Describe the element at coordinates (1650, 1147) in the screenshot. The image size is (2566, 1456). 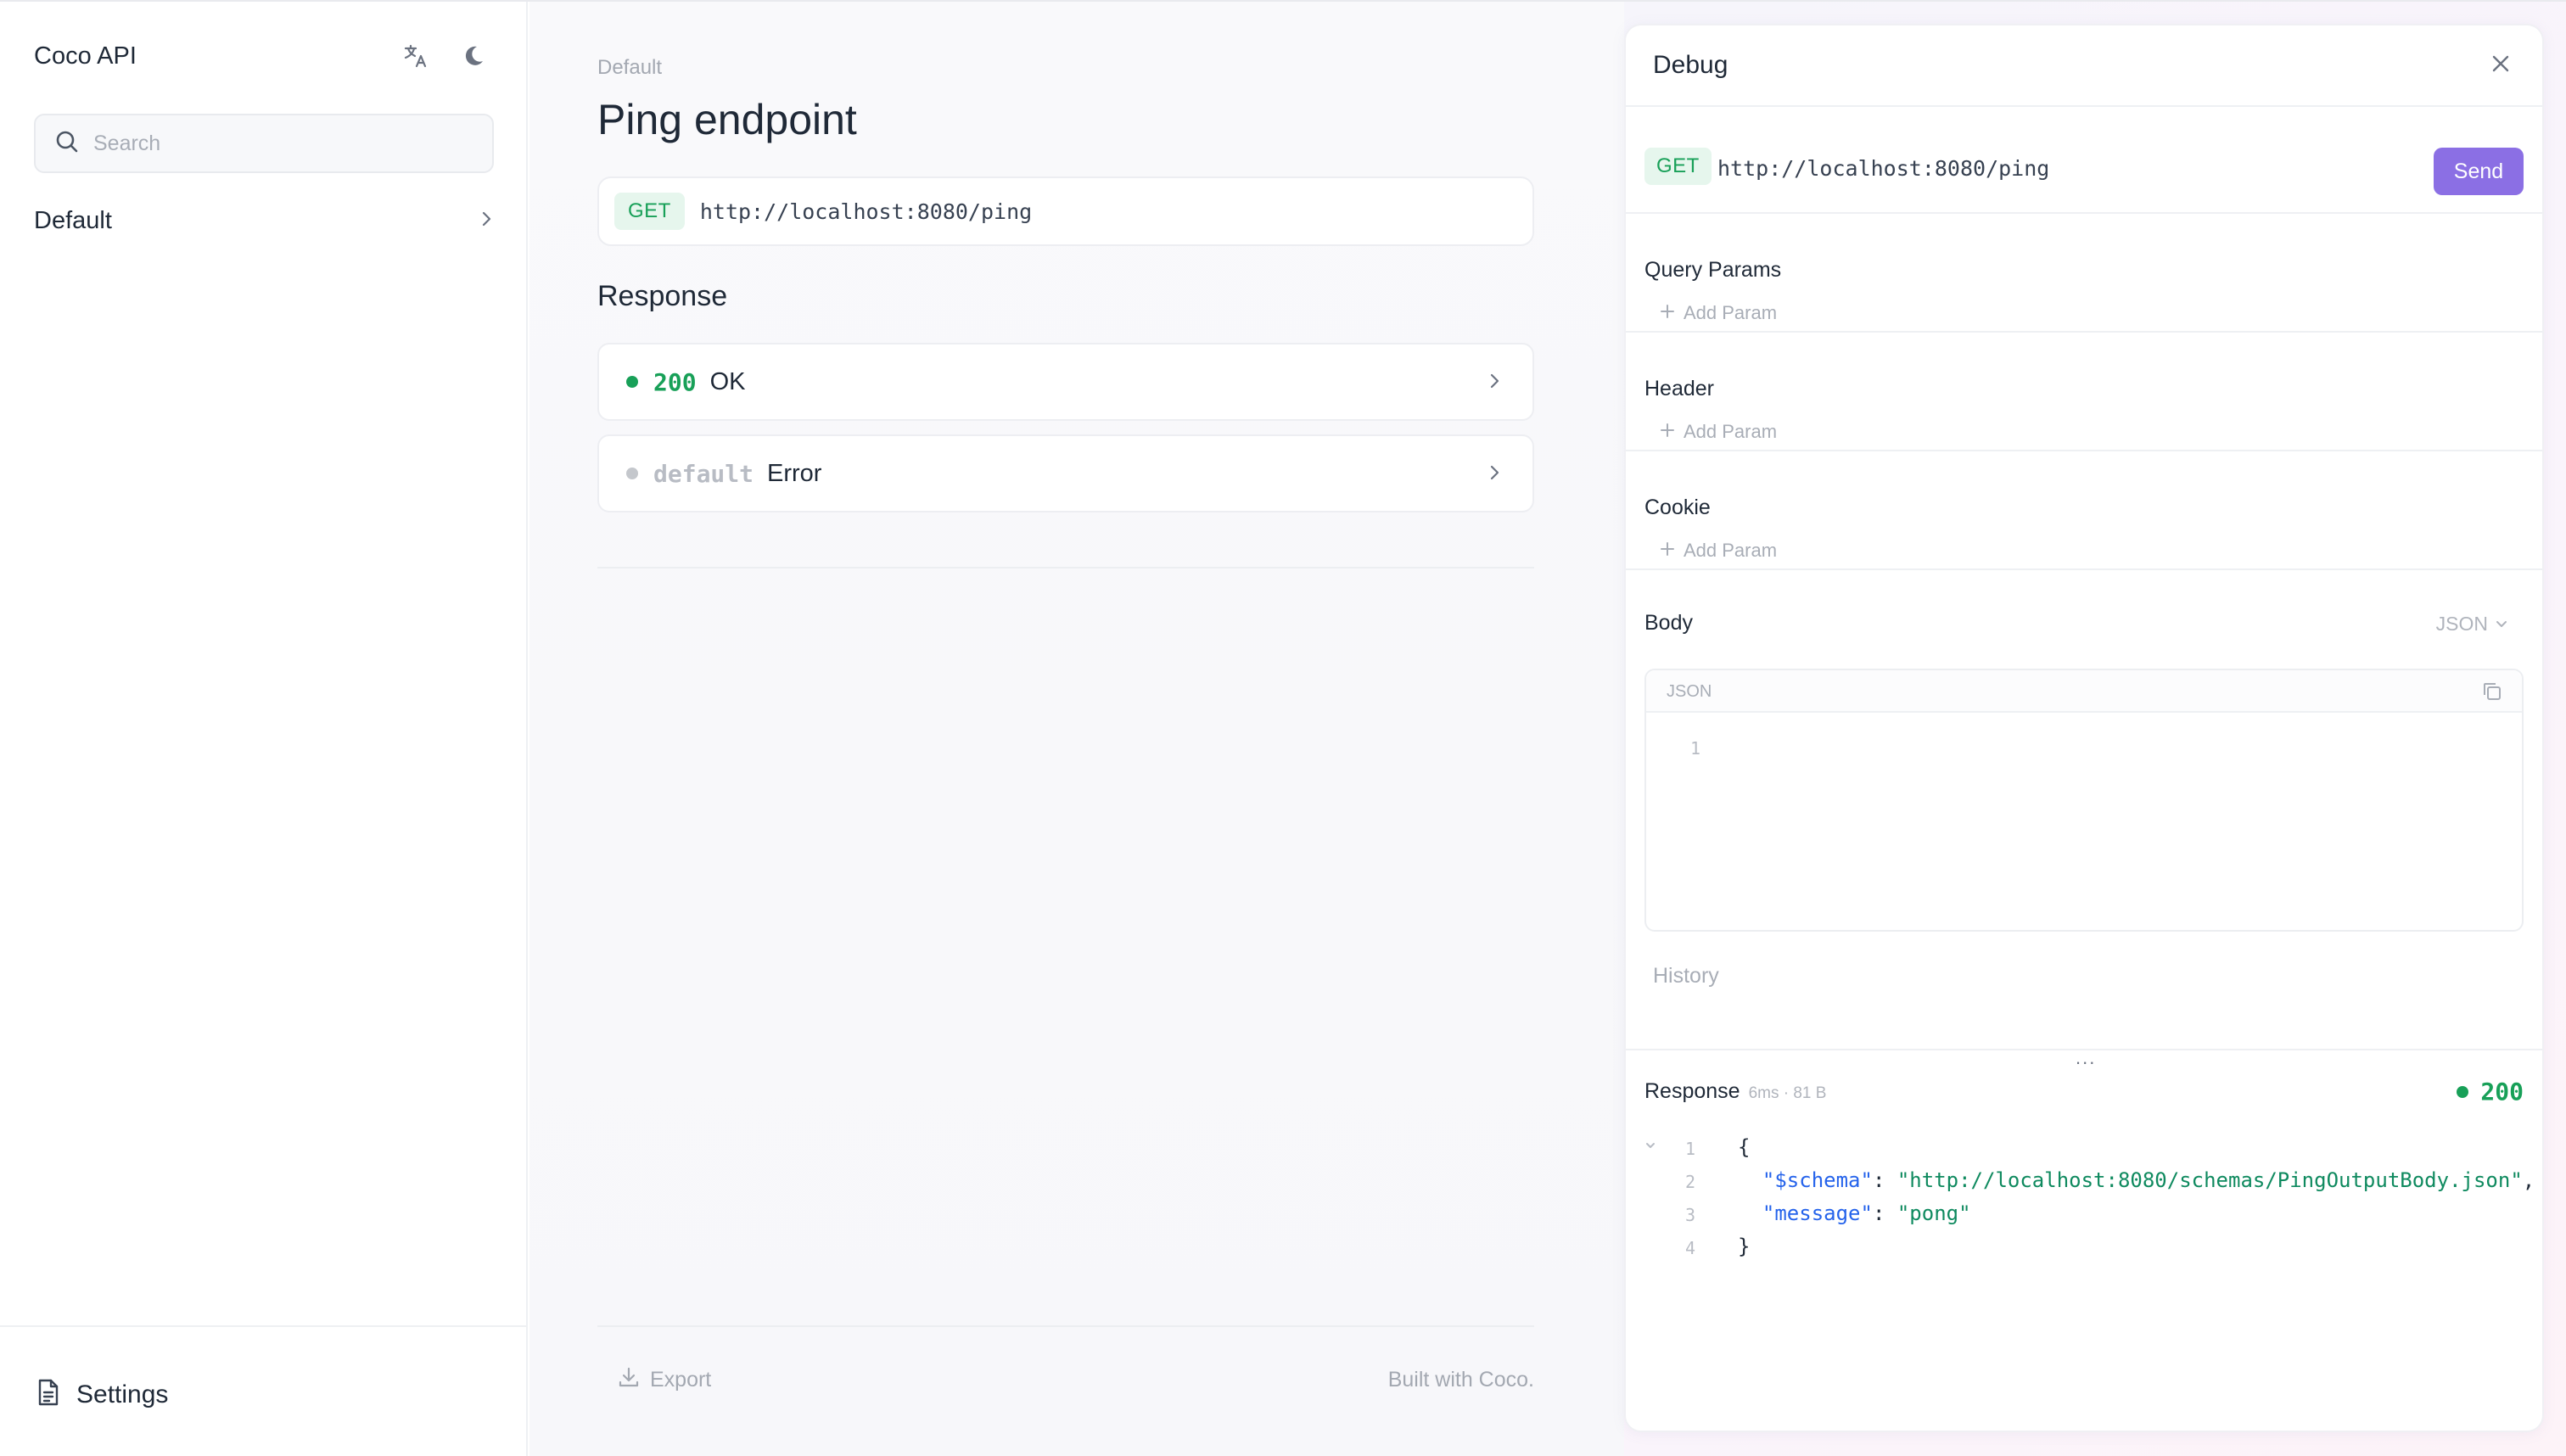
I see `fold-chevron-icon` at that location.